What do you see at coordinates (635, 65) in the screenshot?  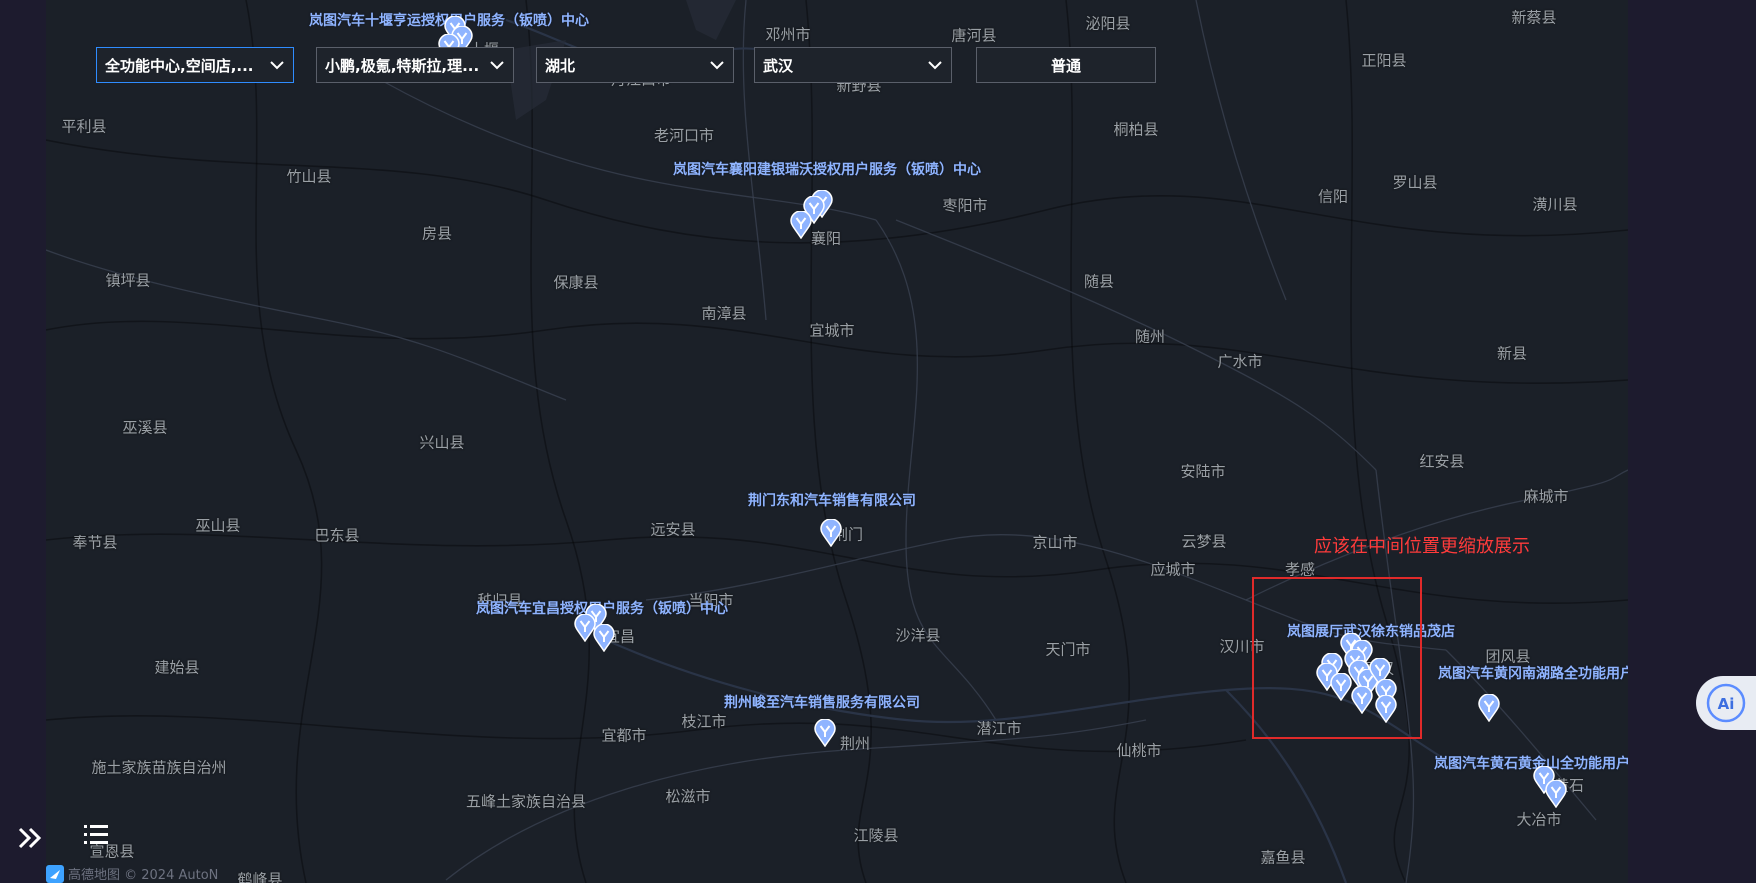 I see `province-select: 湖北` at bounding box center [635, 65].